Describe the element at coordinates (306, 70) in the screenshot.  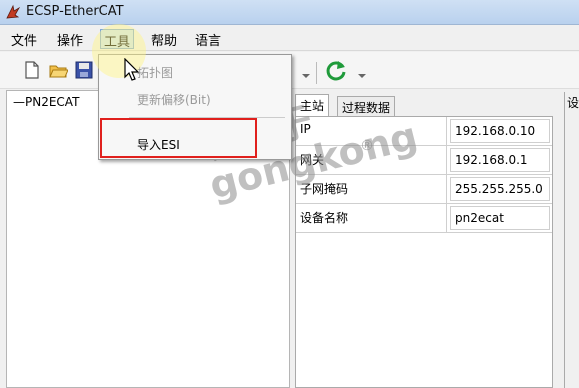
I see `toolbar-dropdown-icon` at that location.